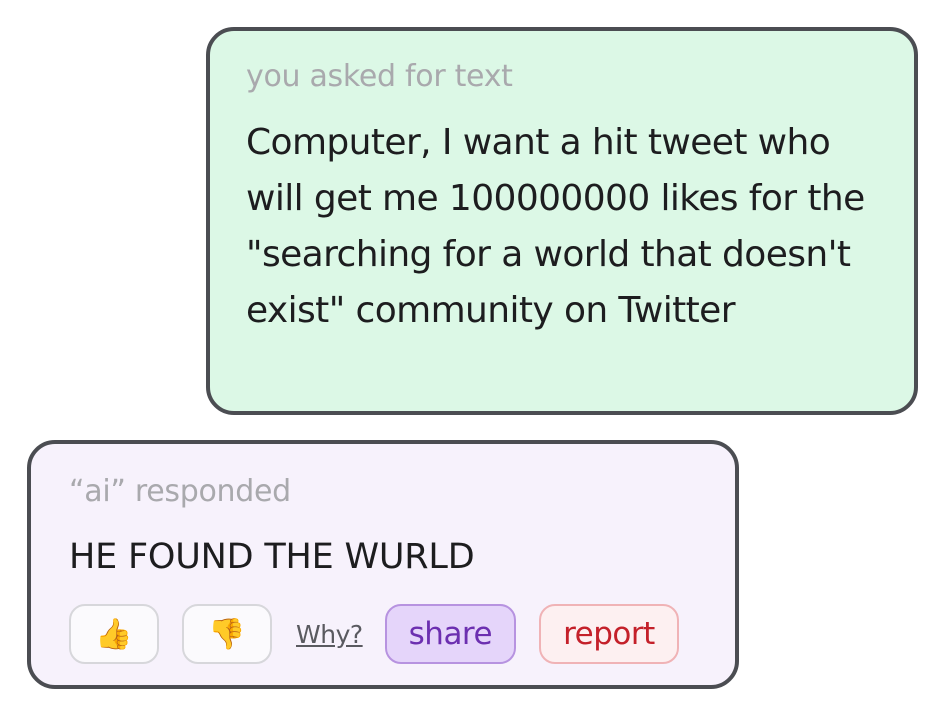  I want to click on thumbs-down-button: 👎, so click(227, 634).